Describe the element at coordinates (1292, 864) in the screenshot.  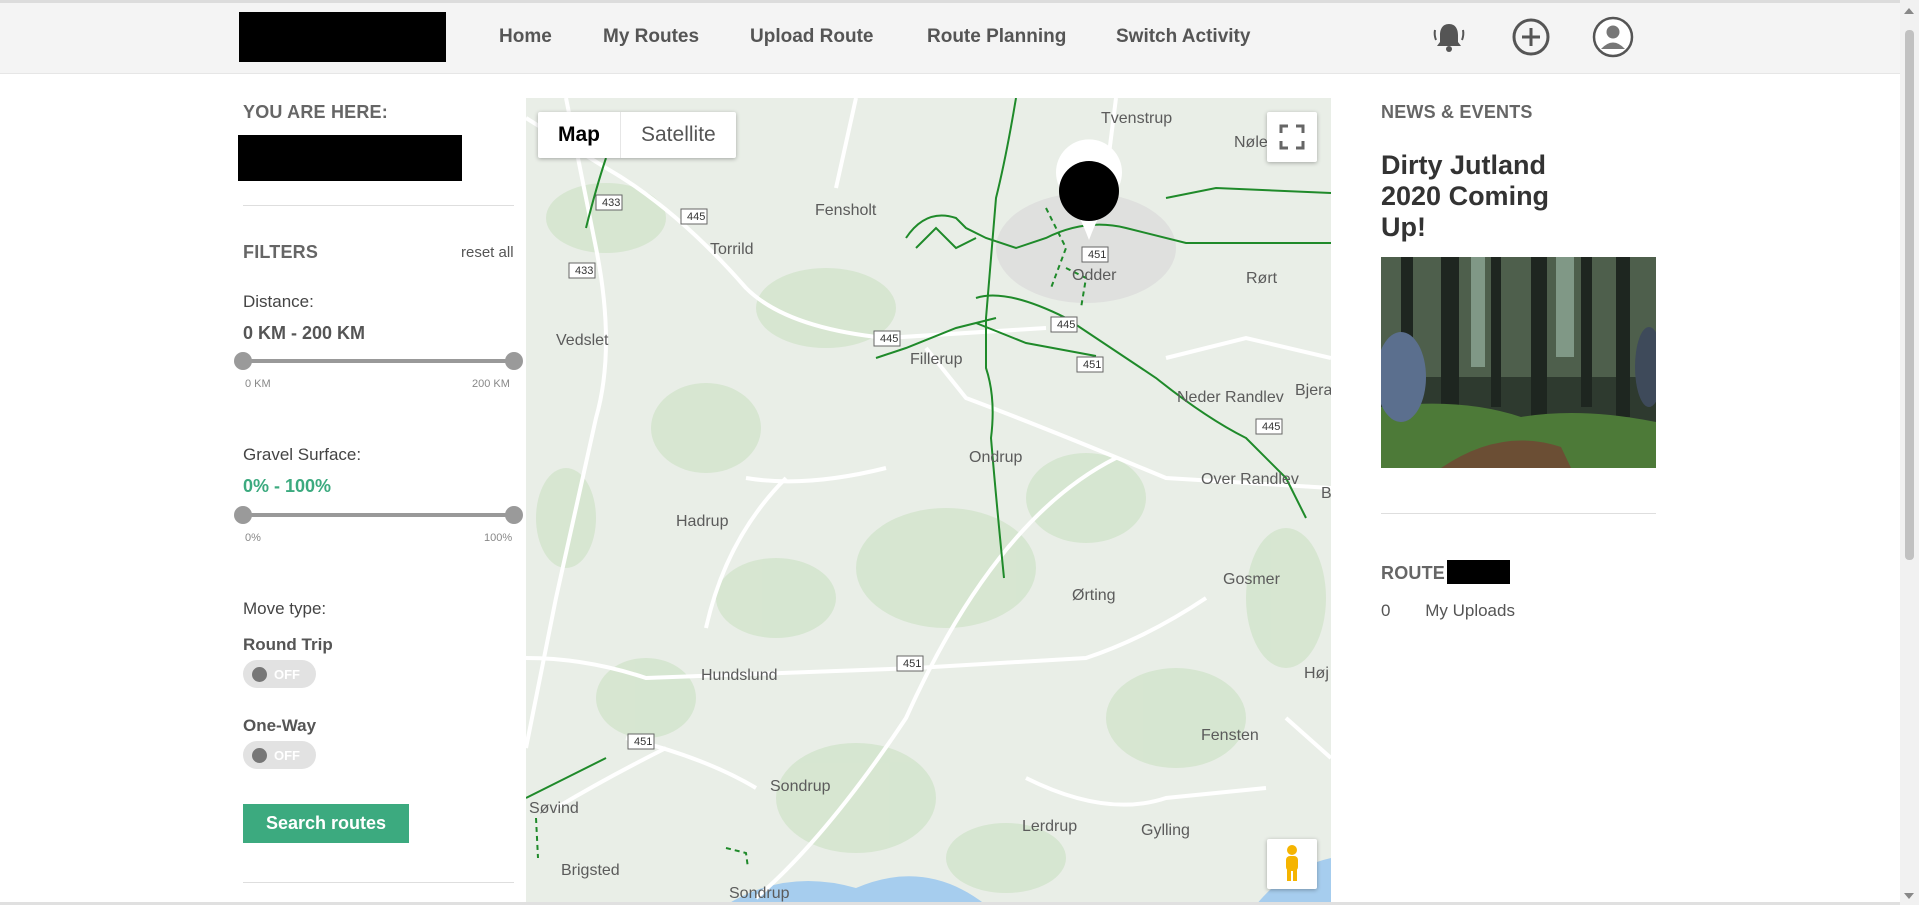
I see `pegman-icon` at that location.